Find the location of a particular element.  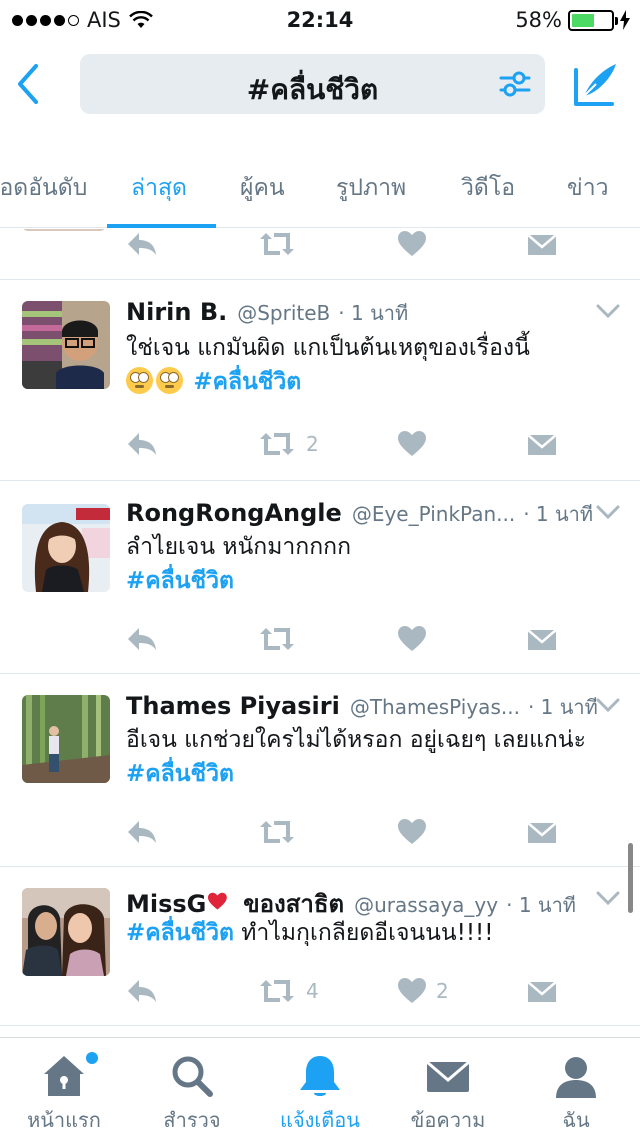

person-icon is located at coordinates (576, 1077).